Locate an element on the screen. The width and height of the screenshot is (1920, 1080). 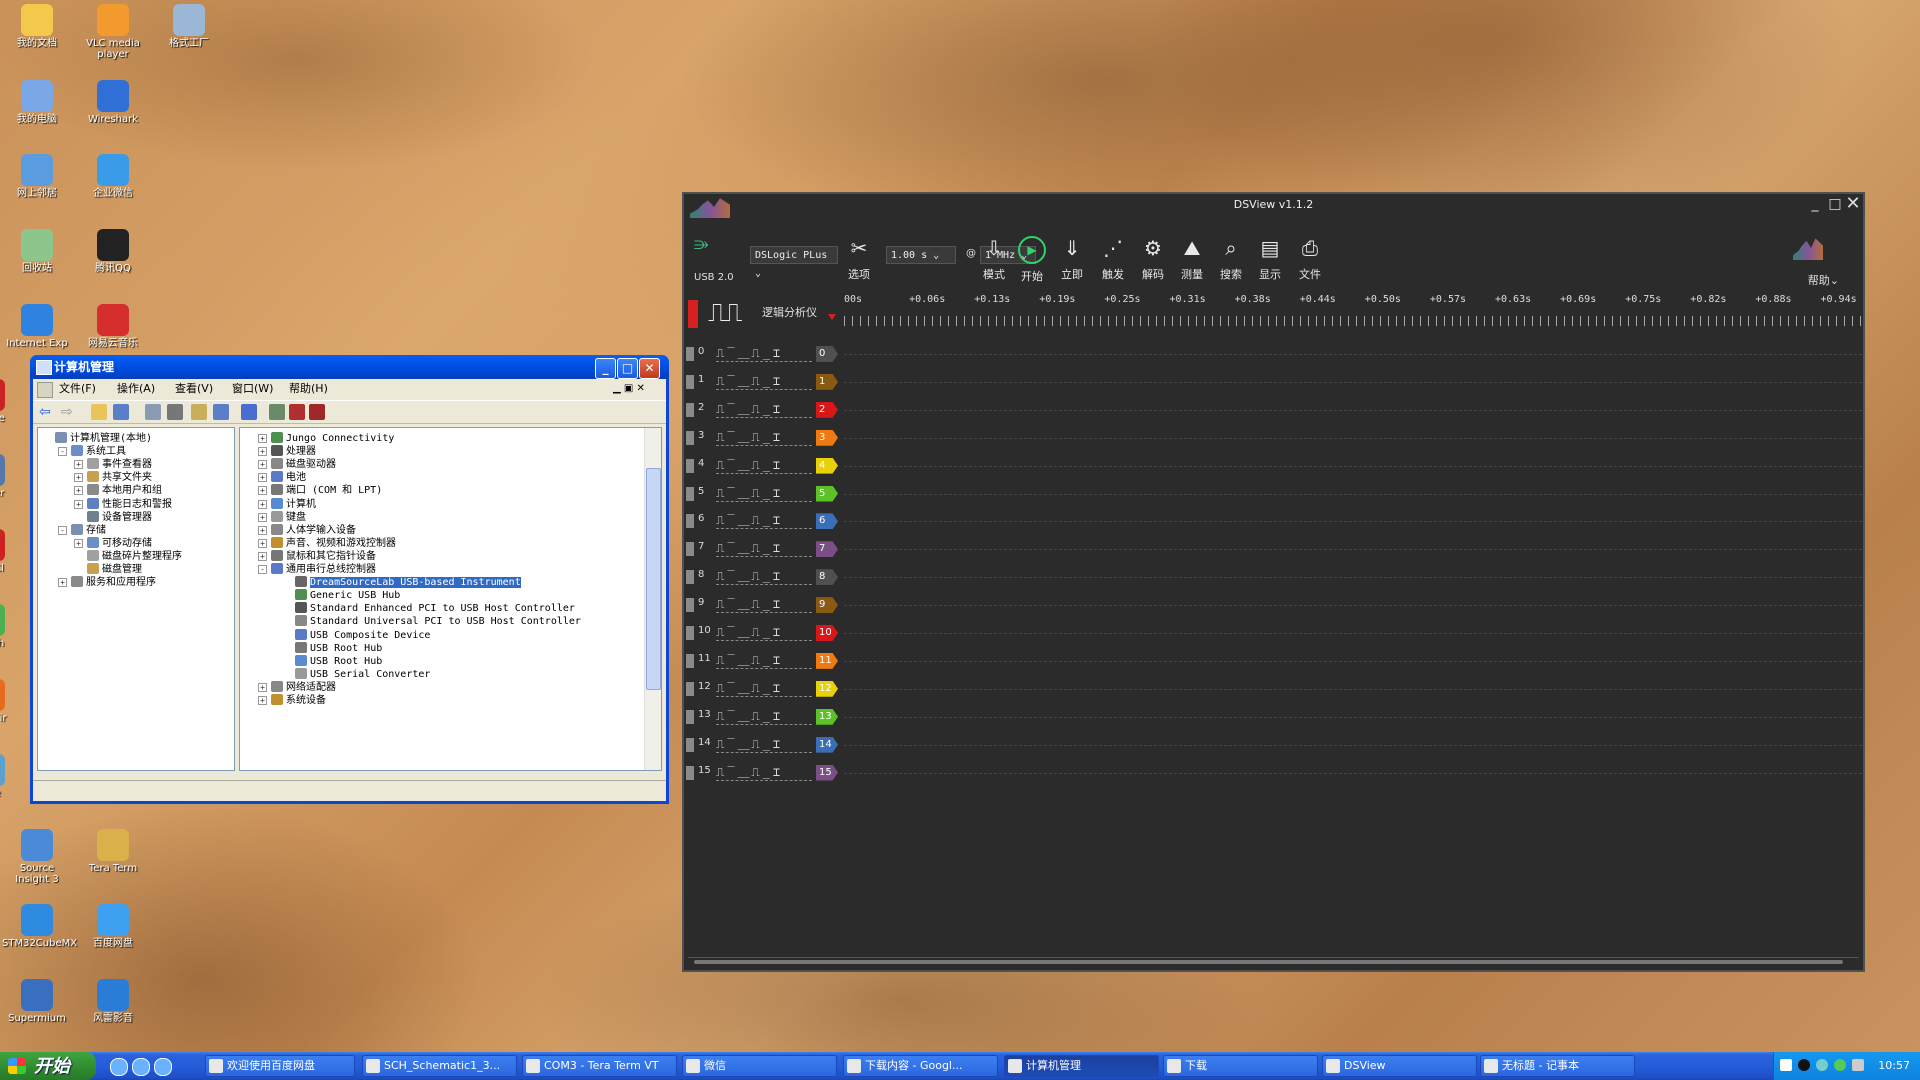
tree-item: - 通用串行总线控制器 is located at coordinates (317, 569).